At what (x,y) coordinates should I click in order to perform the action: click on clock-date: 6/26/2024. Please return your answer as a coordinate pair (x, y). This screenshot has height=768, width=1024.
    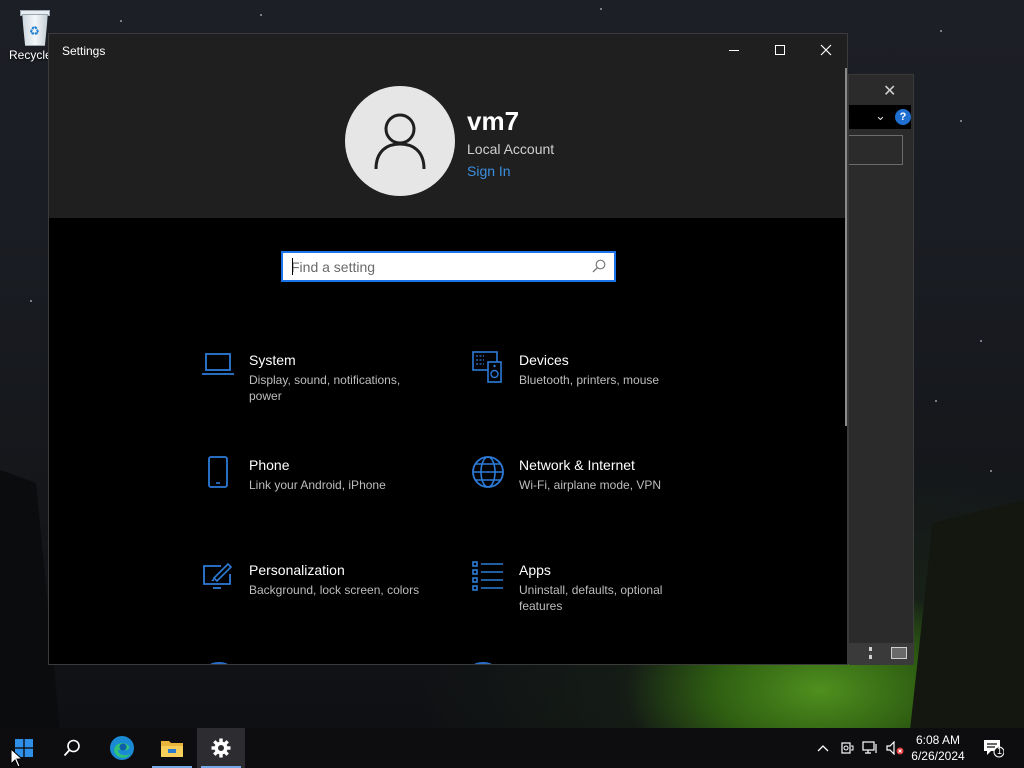
    Looking at the image, I should click on (938, 756).